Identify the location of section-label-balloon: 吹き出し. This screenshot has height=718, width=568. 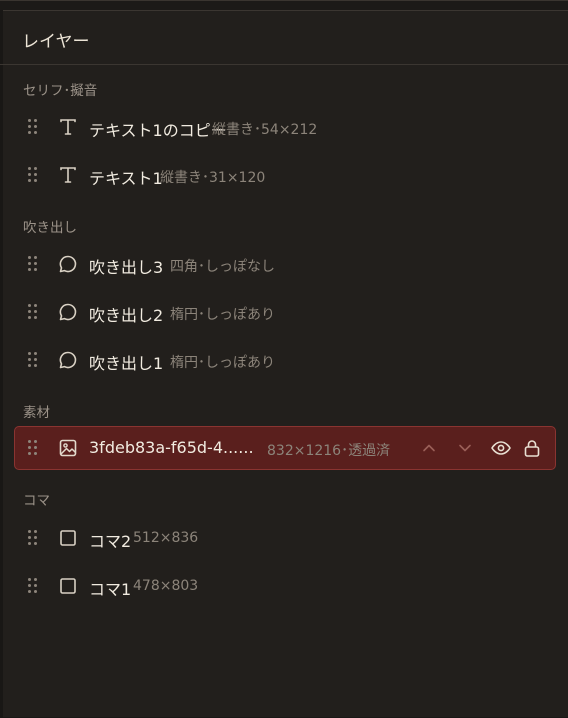
(50, 228).